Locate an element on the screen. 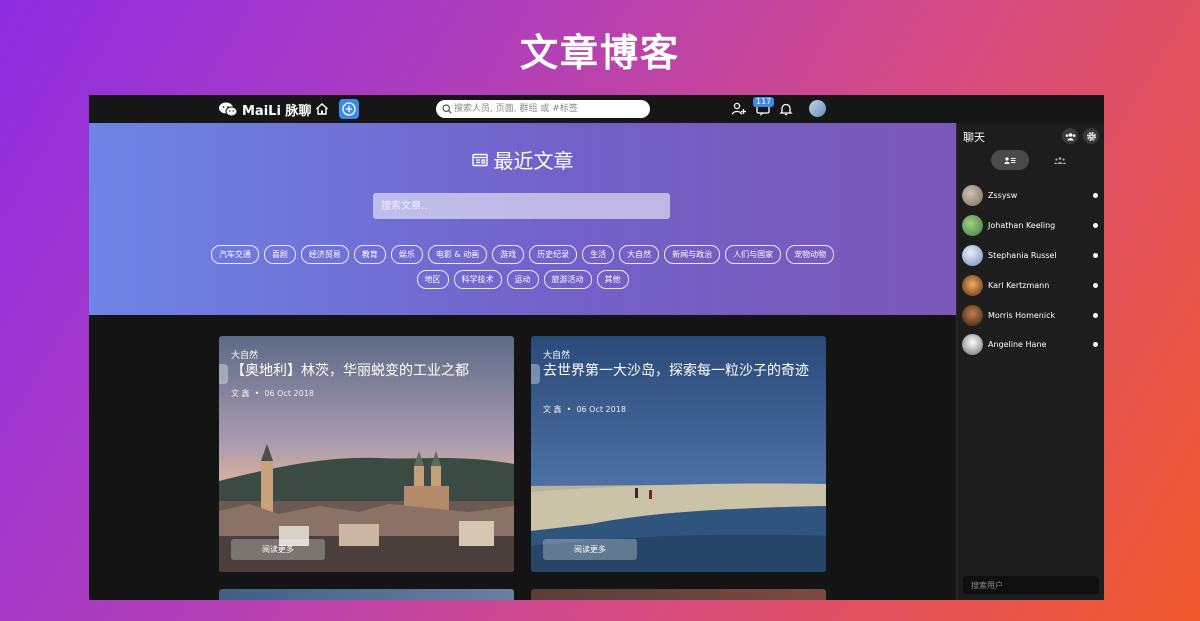 This screenshot has height=621, width=1200. user-search-input is located at coordinates (1033, 585).